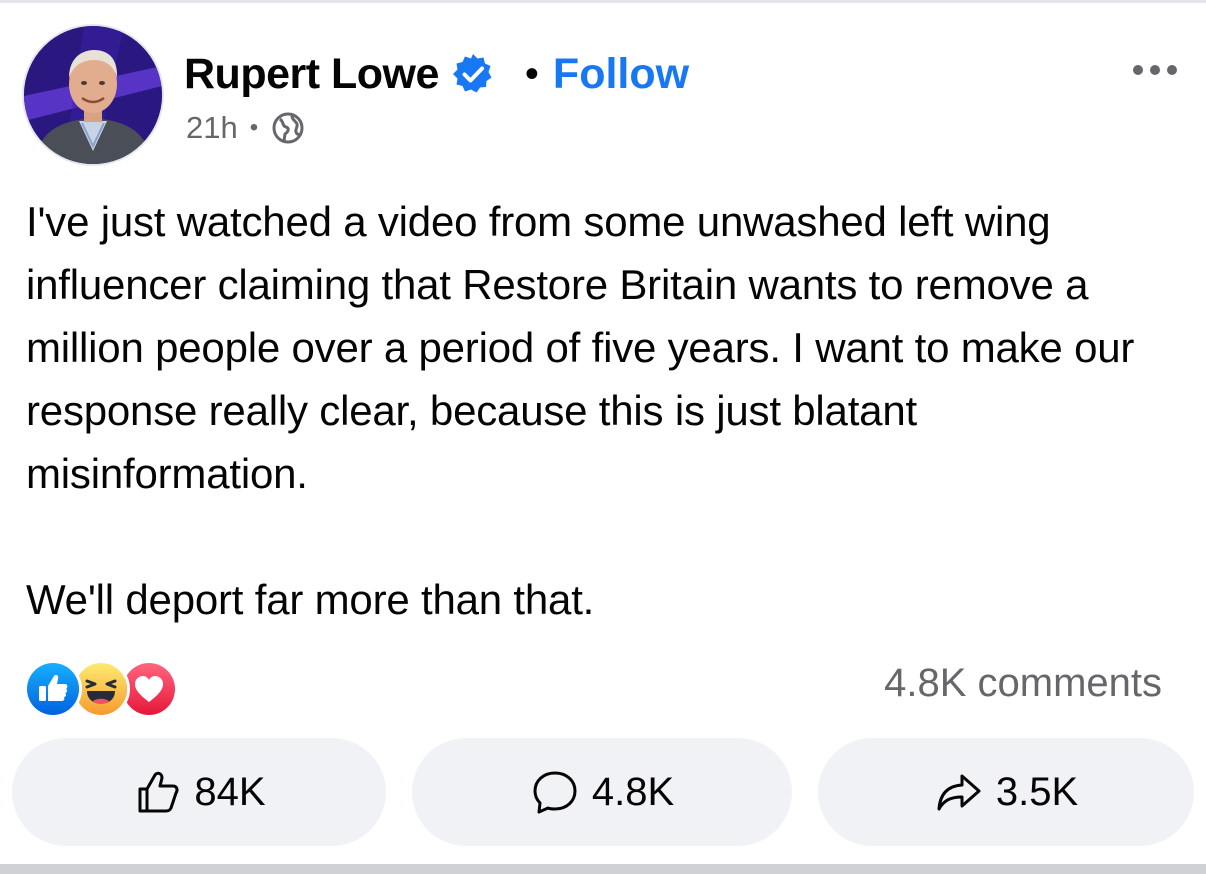 This screenshot has width=1206, height=874. What do you see at coordinates (621, 74) in the screenshot?
I see `follow-button: Follow` at bounding box center [621, 74].